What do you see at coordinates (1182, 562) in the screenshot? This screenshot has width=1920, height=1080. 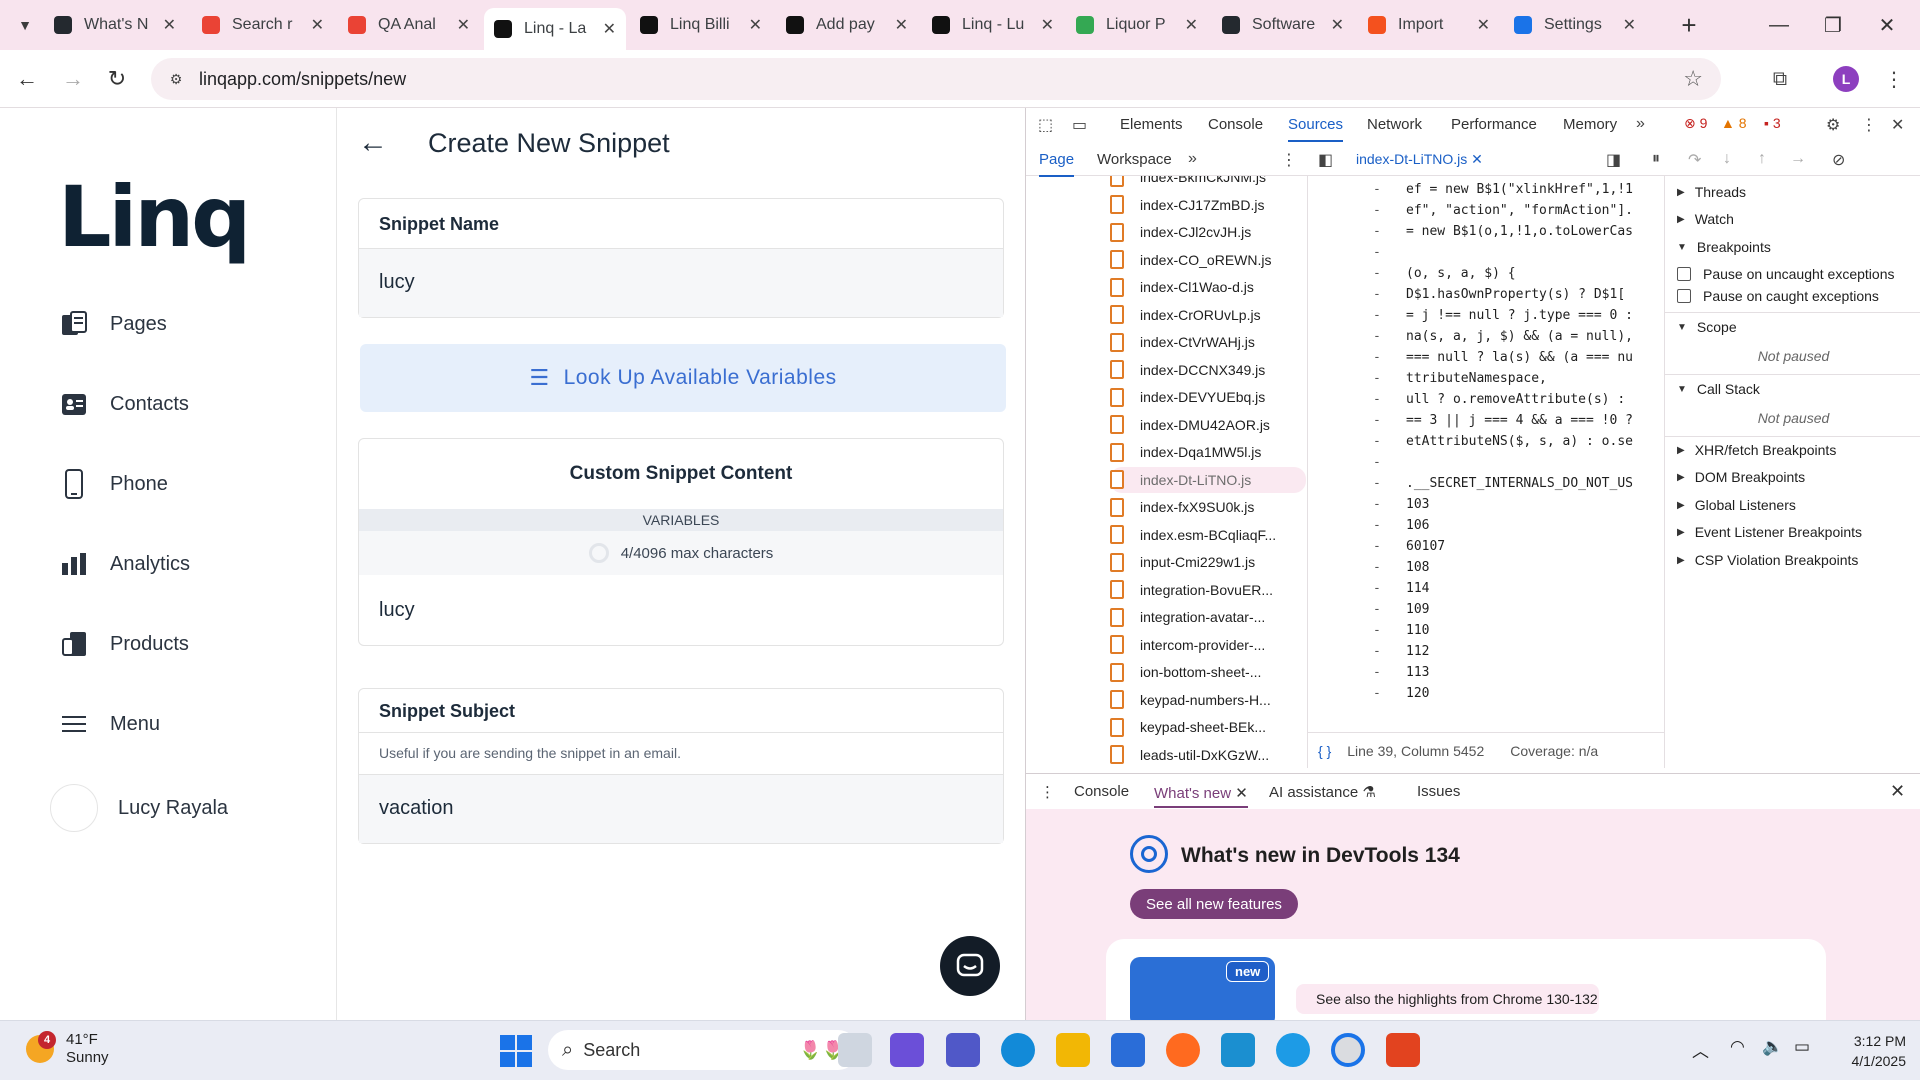 I see `file-item: input-Cmi229w1.js` at bounding box center [1182, 562].